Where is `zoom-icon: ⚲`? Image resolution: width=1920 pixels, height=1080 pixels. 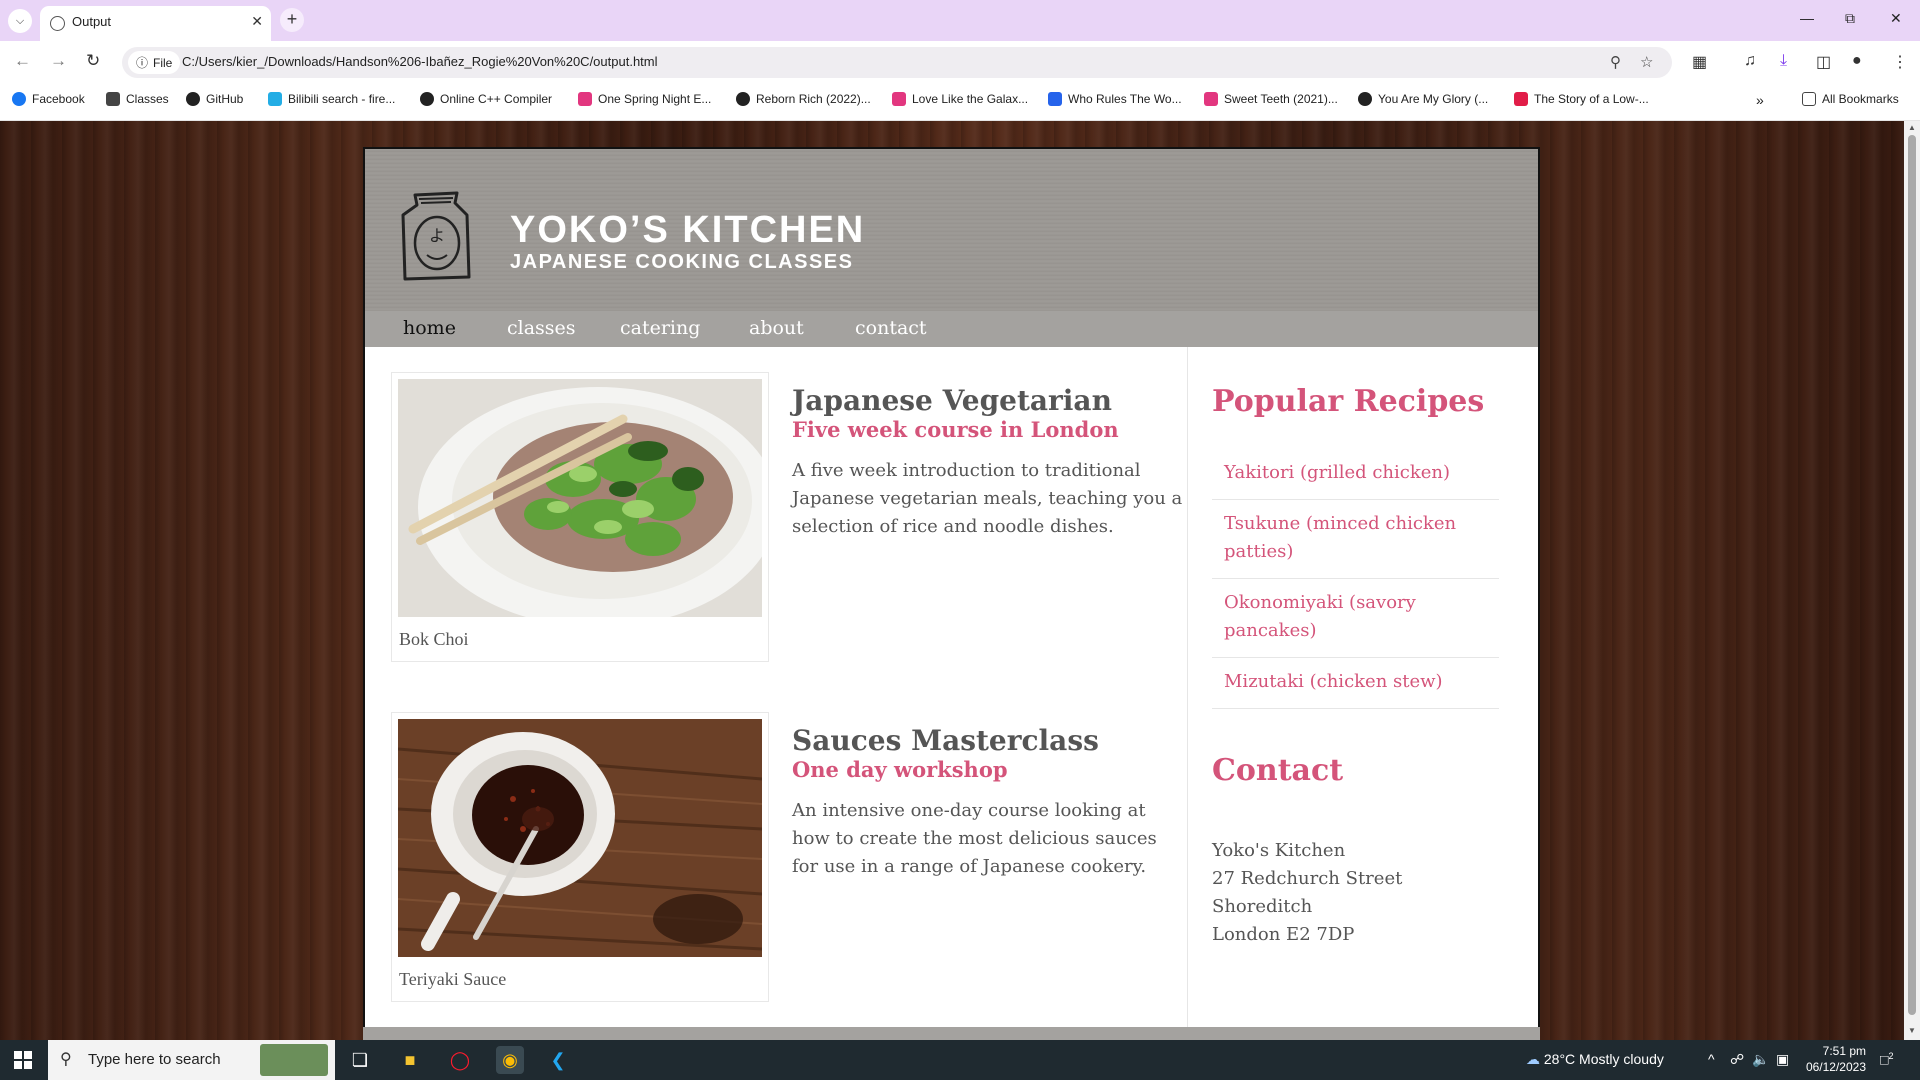 zoom-icon: ⚲ is located at coordinates (1615, 62).